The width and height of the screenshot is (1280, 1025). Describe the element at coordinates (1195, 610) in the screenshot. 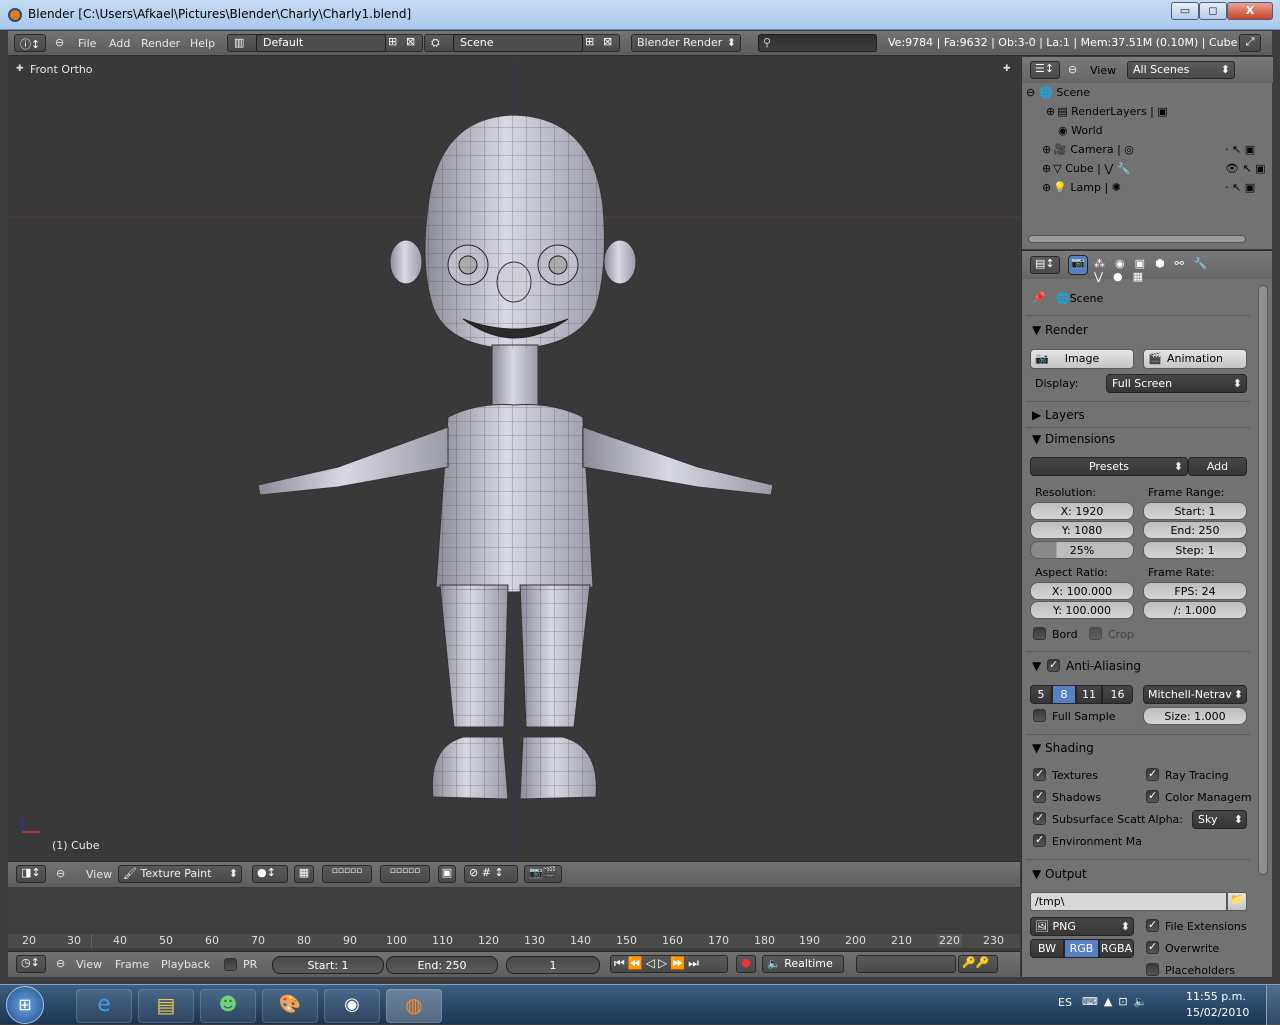

I see `fps-base-field: /: 1.000` at that location.